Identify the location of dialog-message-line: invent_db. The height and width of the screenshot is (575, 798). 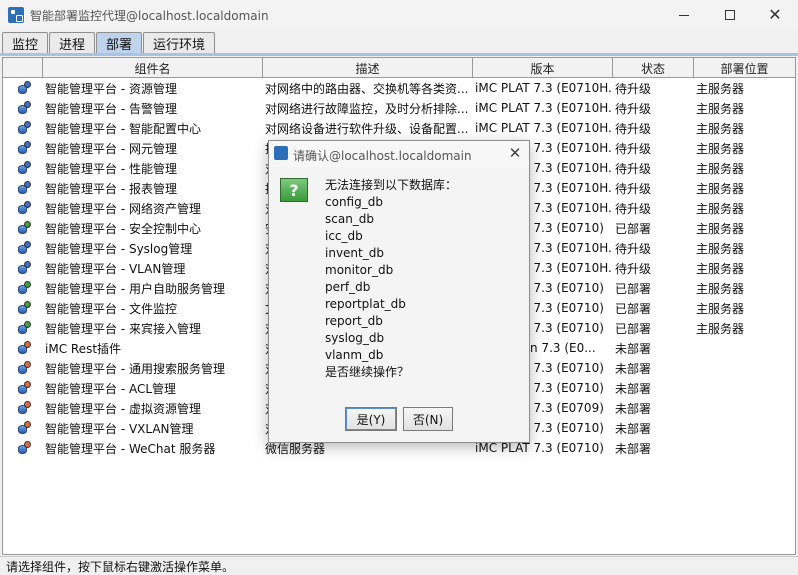
(354, 253).